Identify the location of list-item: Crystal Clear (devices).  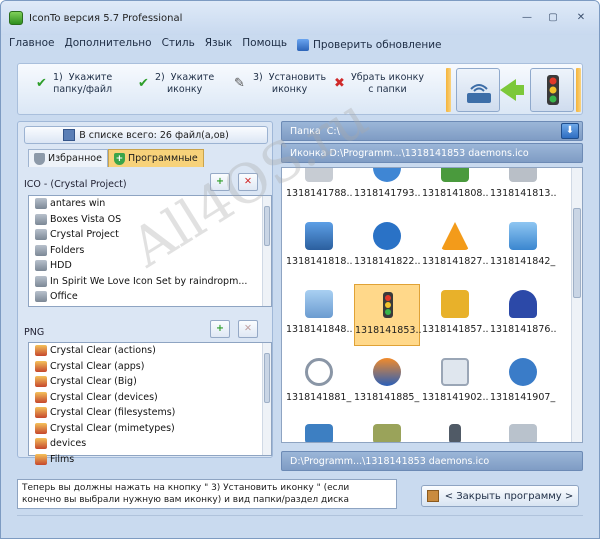
(150, 398).